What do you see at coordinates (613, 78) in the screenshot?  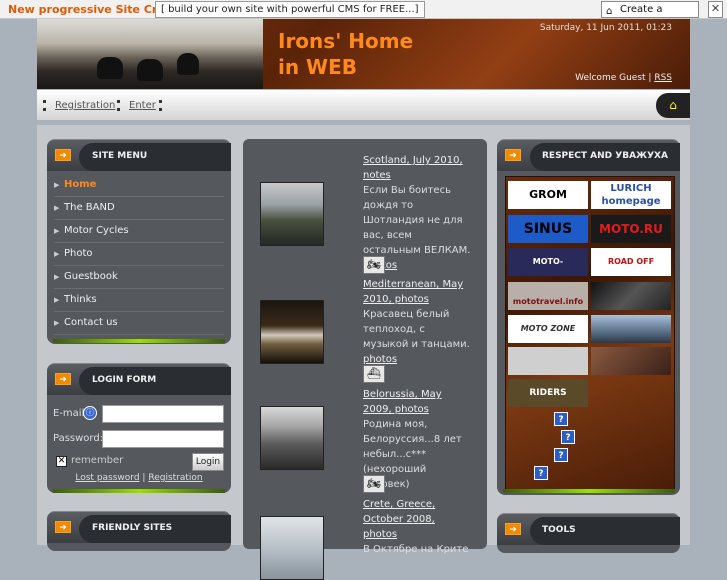 I see `welcome-label: Welcome Guest |` at bounding box center [613, 78].